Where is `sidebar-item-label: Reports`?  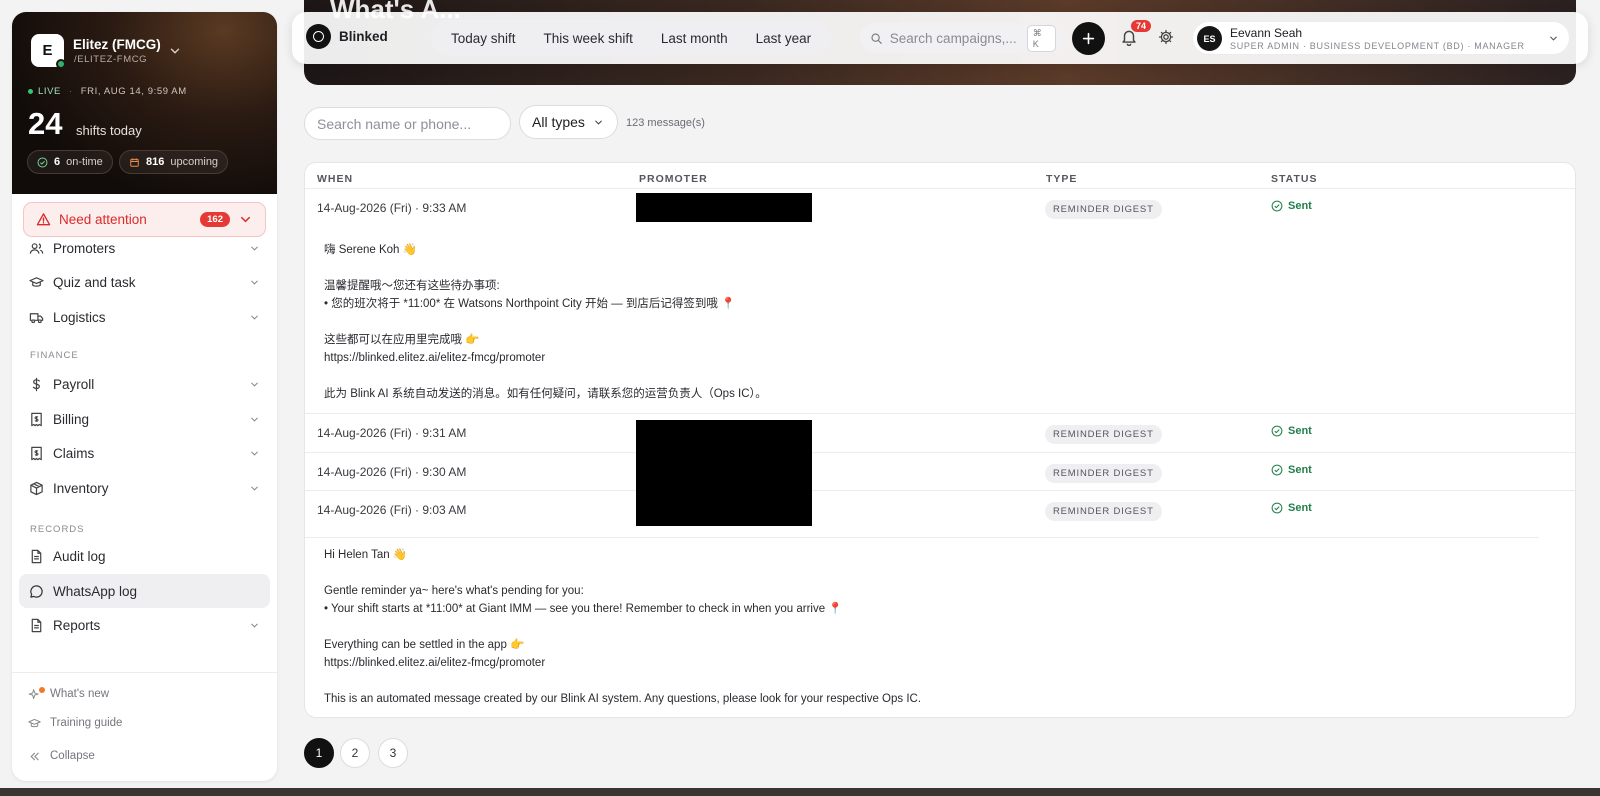 sidebar-item-label: Reports is located at coordinates (77, 625).